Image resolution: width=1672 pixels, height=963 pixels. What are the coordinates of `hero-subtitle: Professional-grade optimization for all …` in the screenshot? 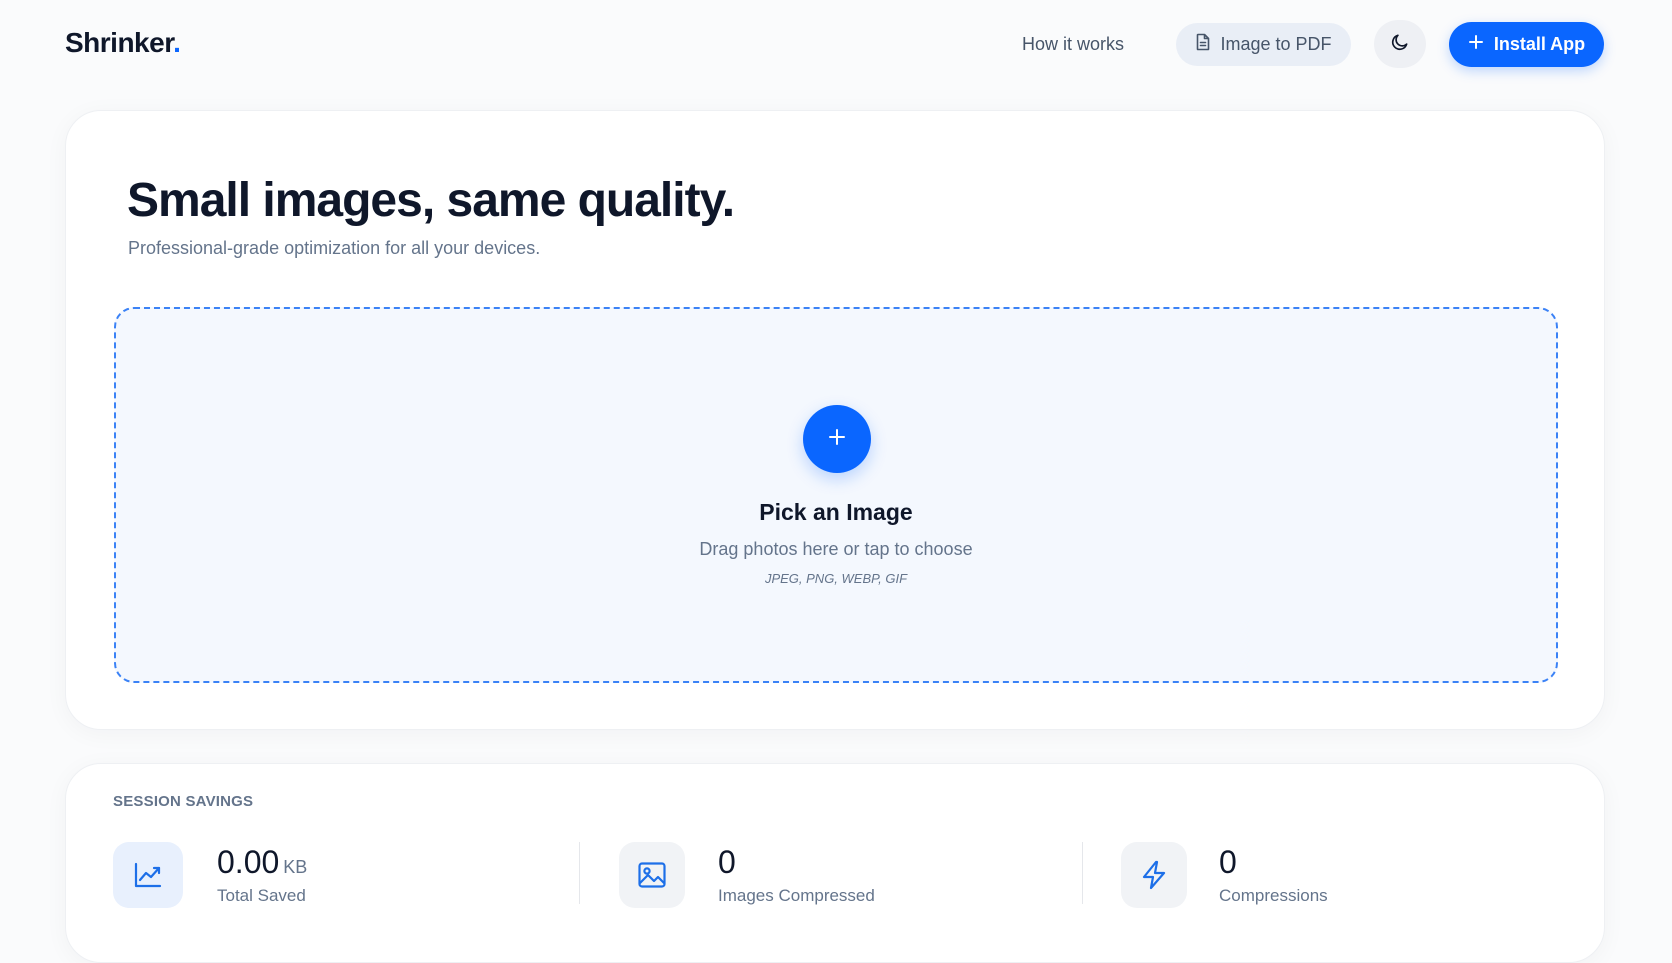 It's located at (334, 248).